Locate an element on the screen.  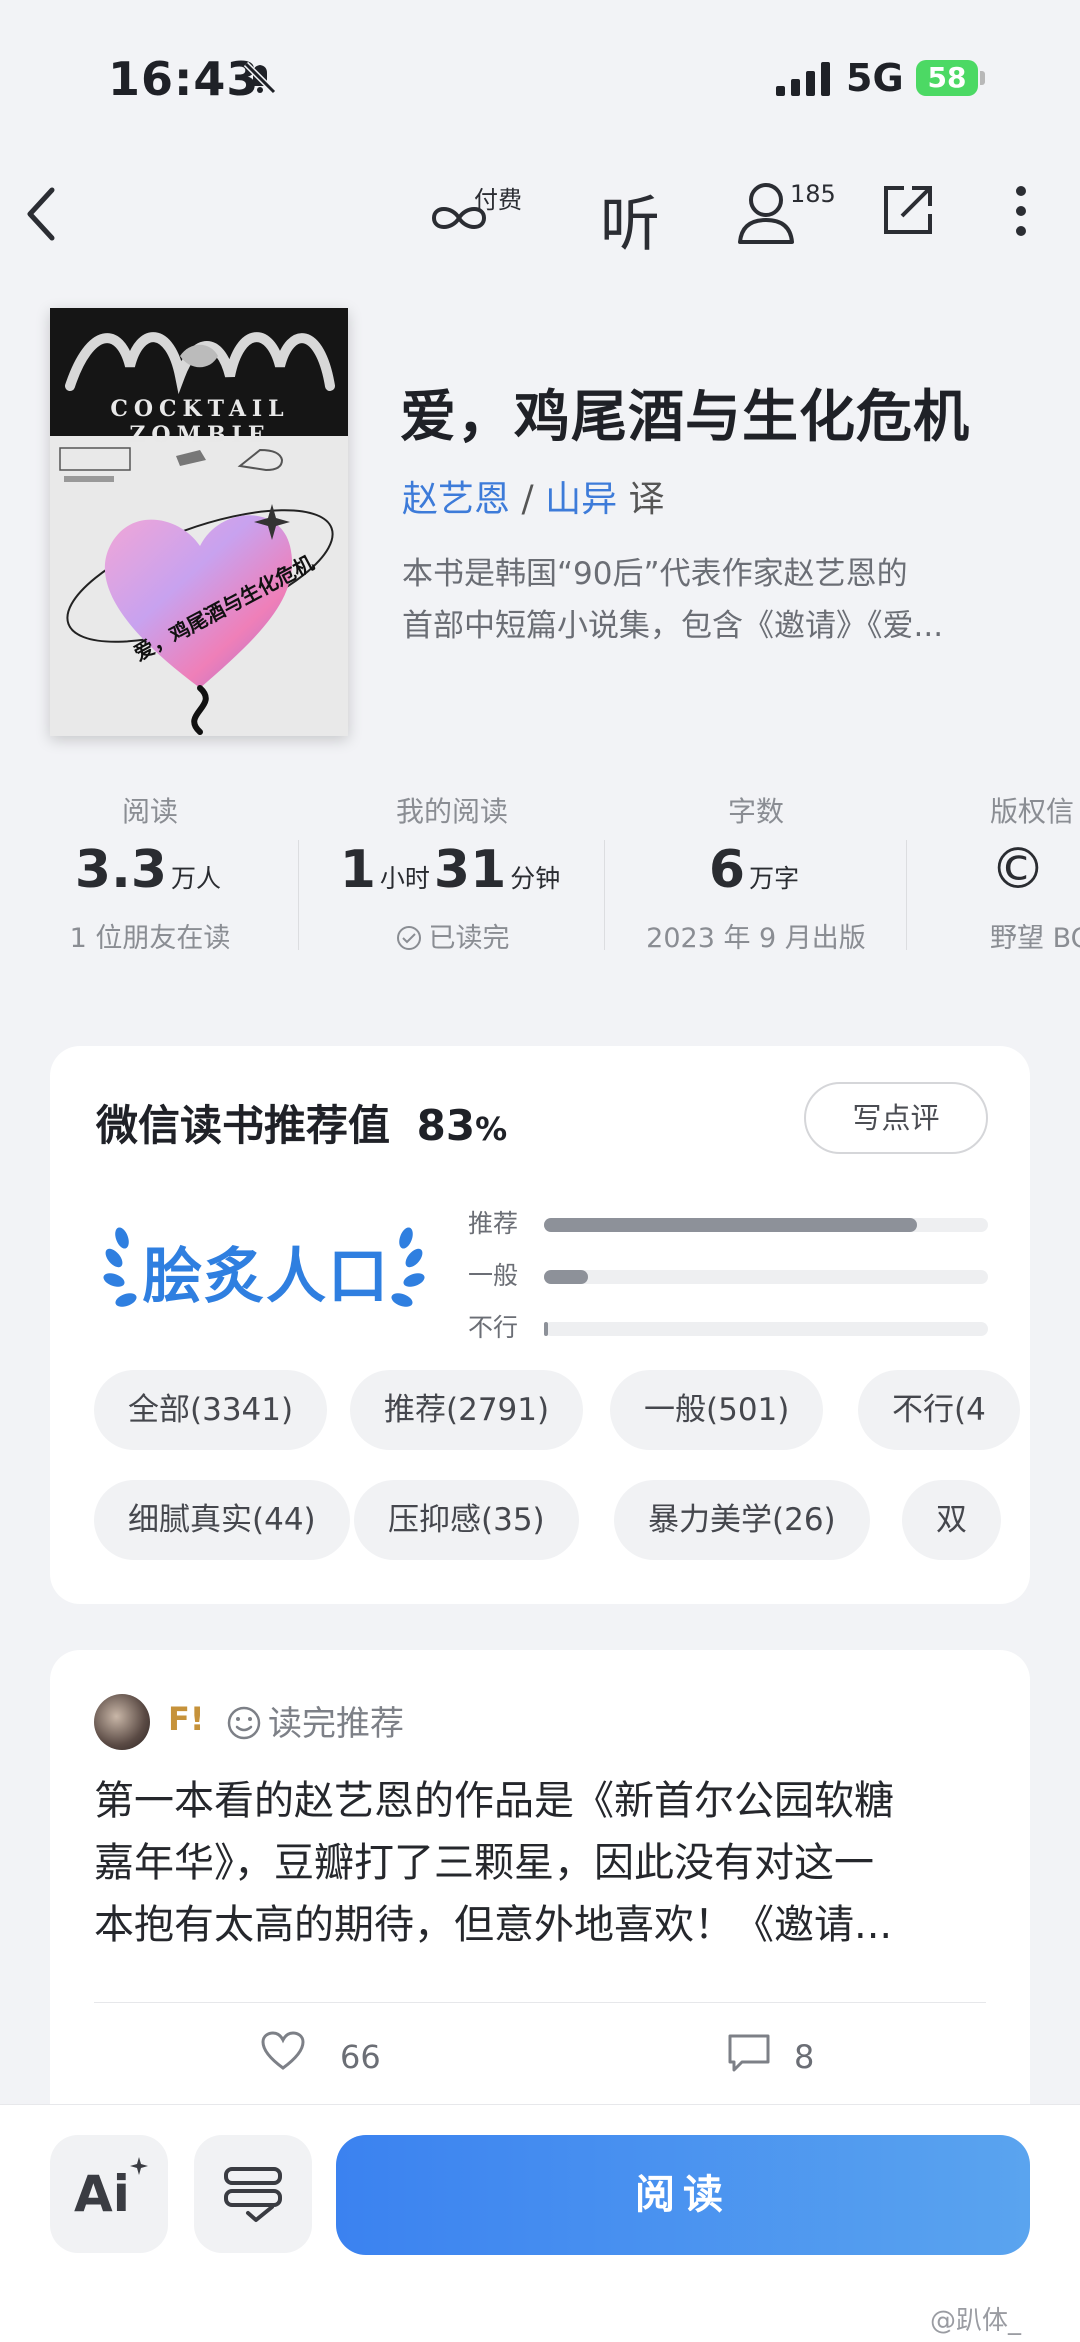
finished-label: 已读完 is located at coordinates (469, 938).